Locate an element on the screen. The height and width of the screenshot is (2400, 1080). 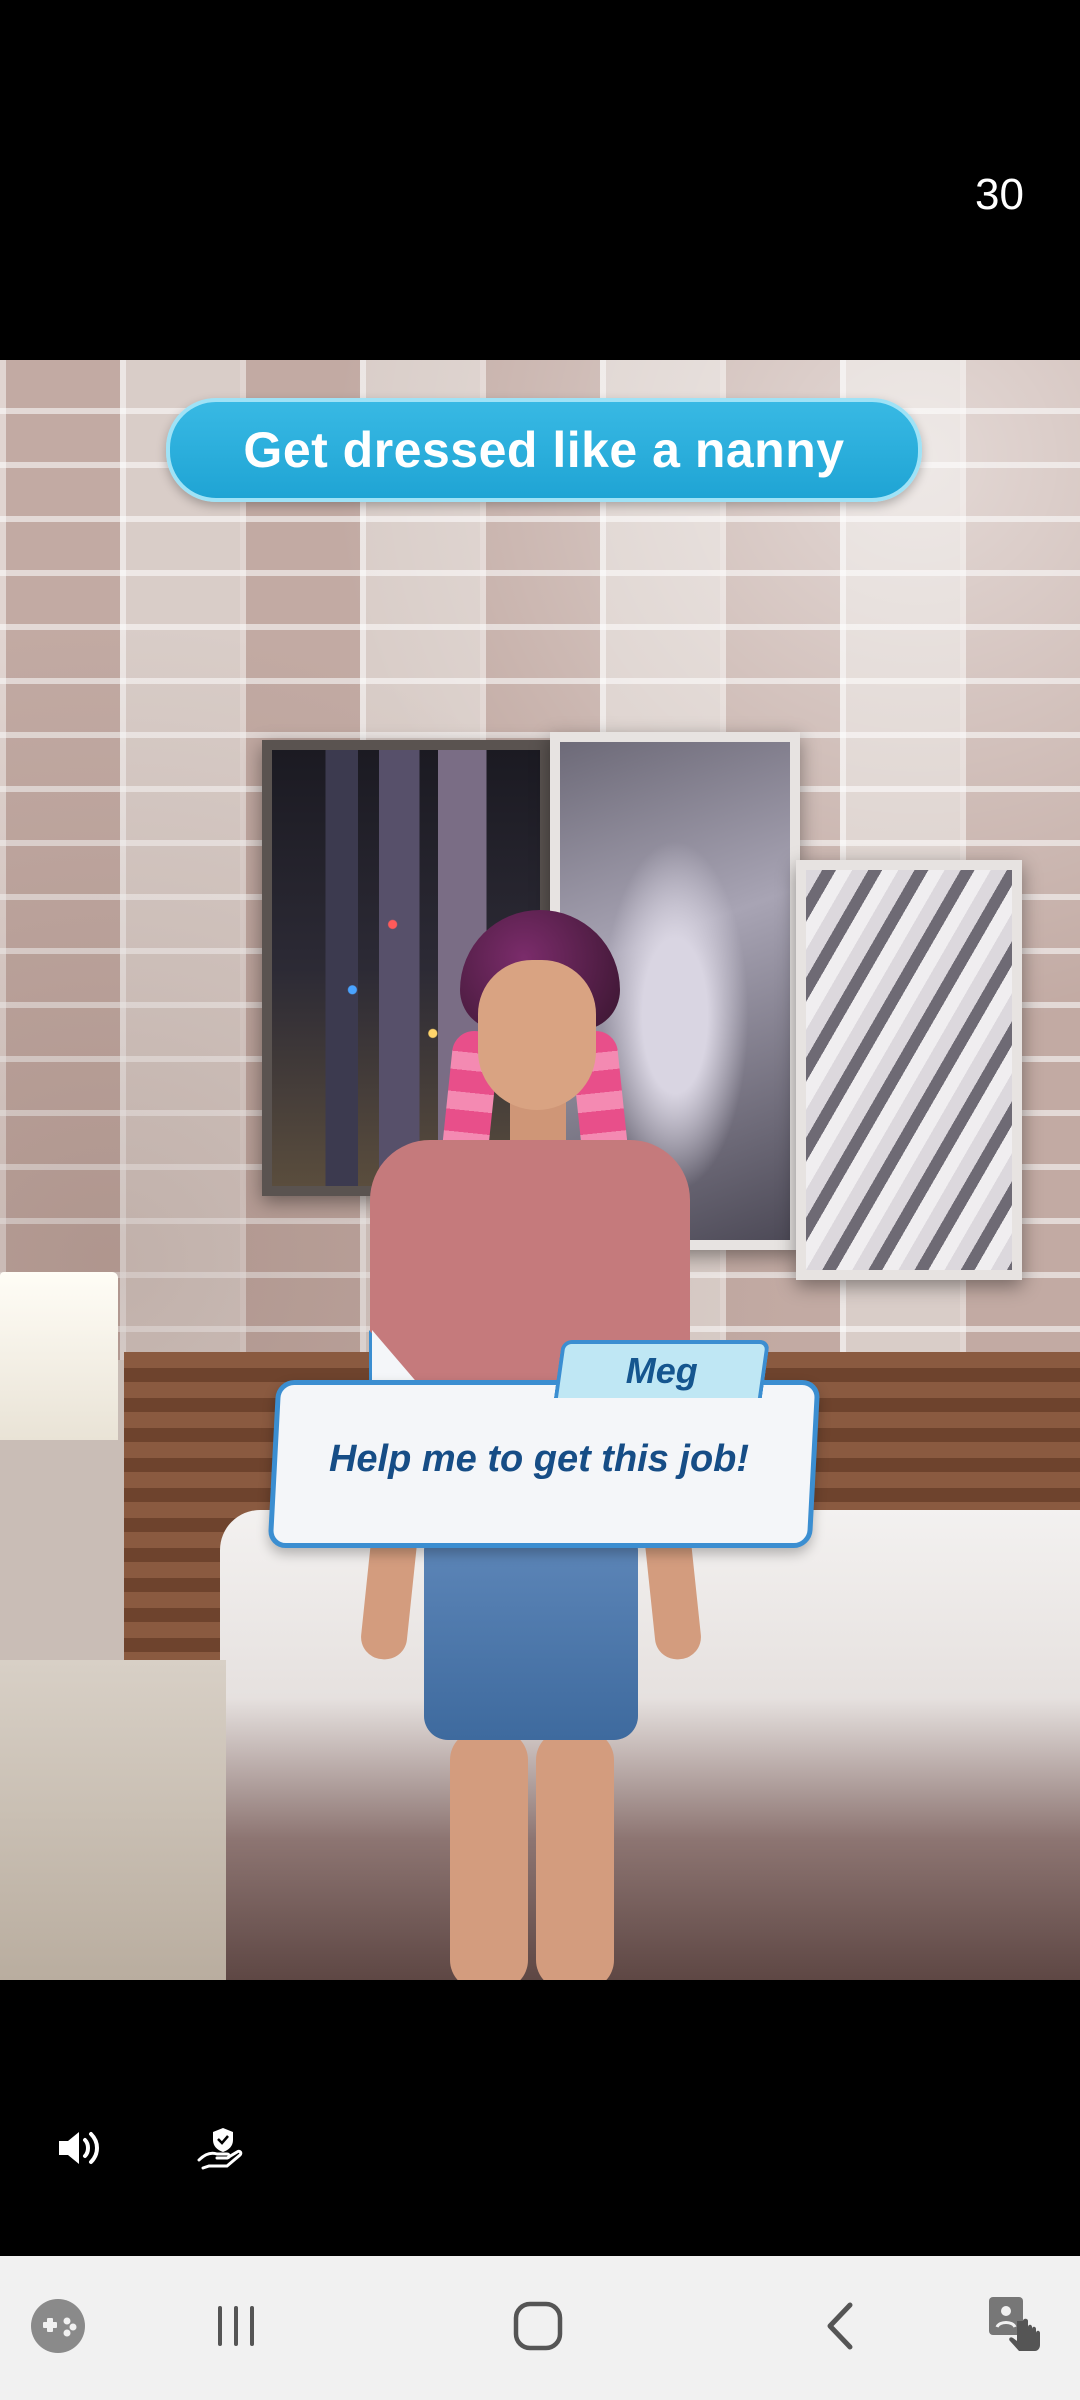
face is located at coordinates (537, 1035).